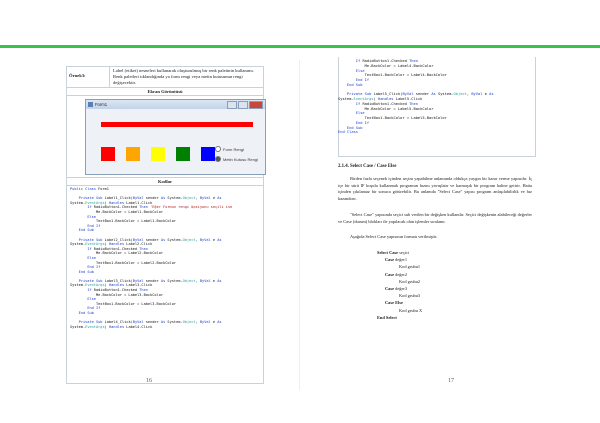  I want to click on case-line: Select Case seçici, so click(399, 252).